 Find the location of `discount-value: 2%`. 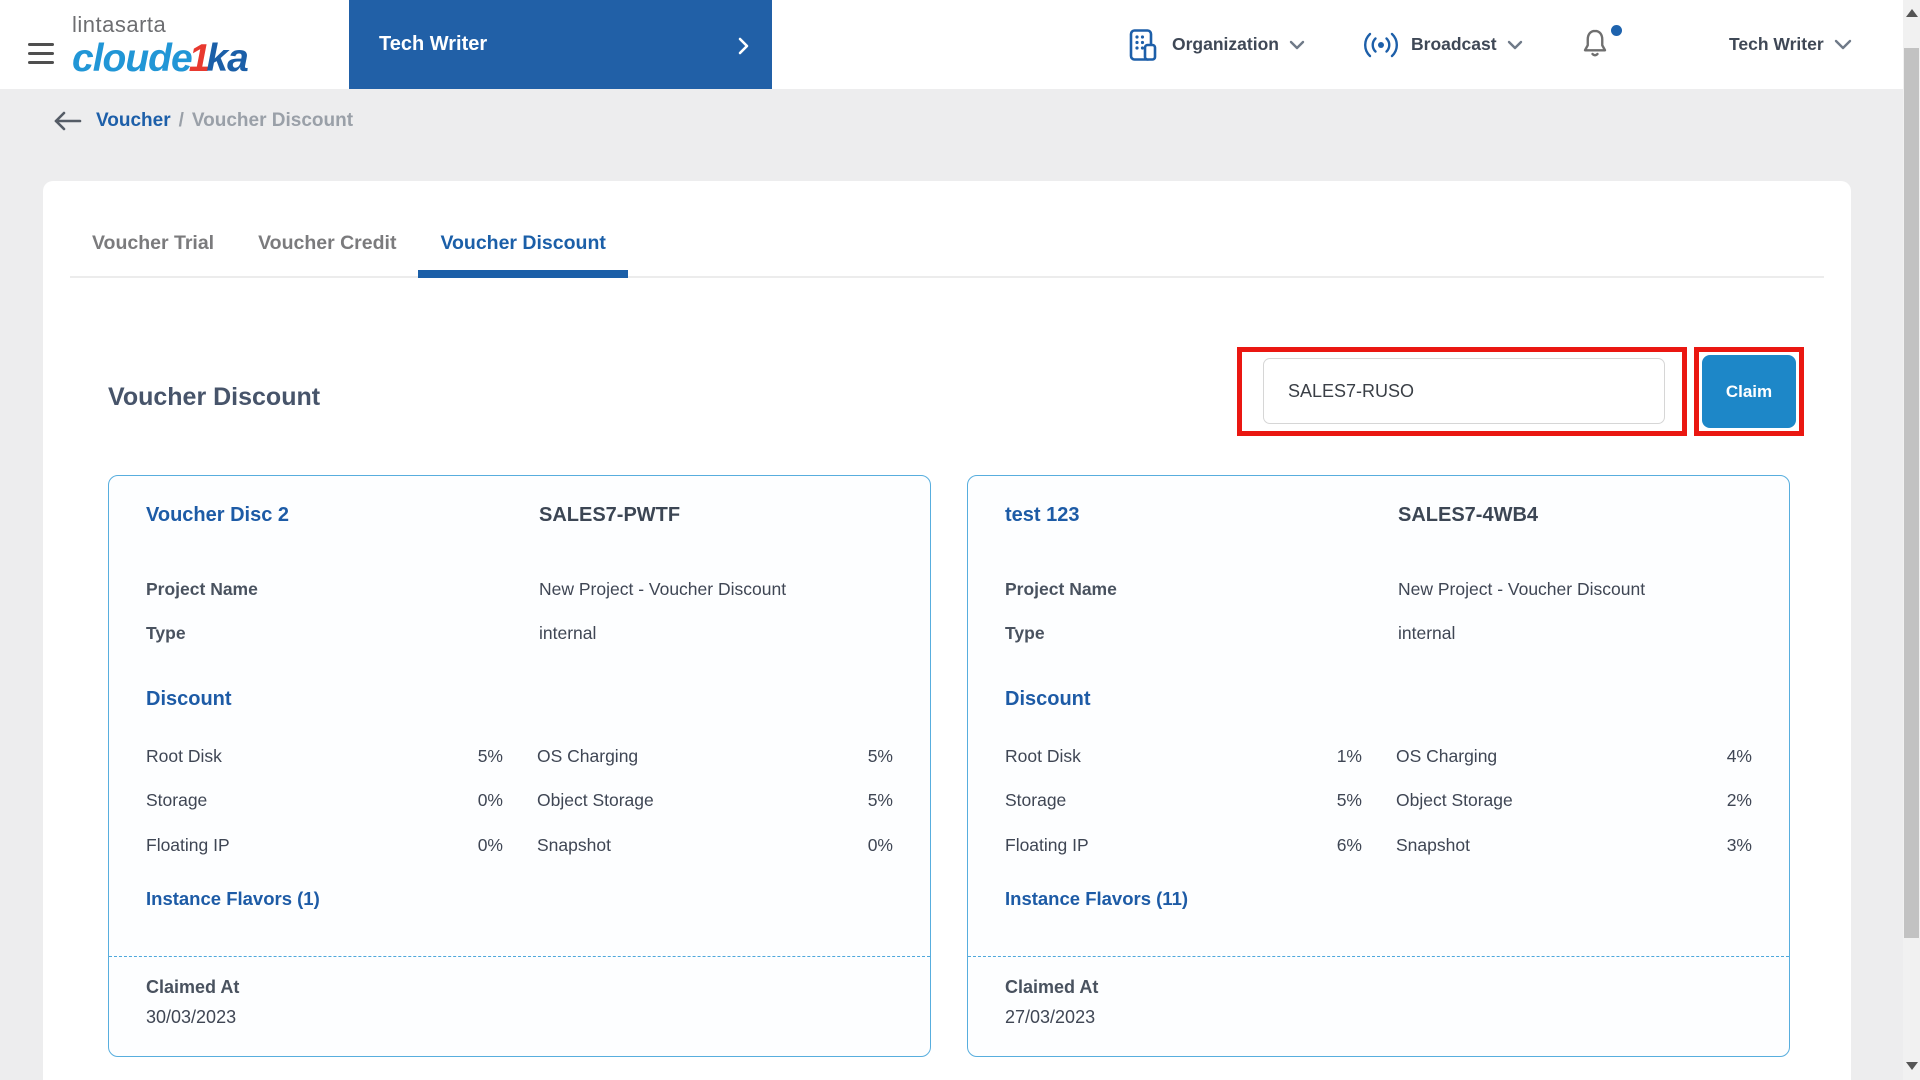

discount-value: 2% is located at coordinates (1739, 800).